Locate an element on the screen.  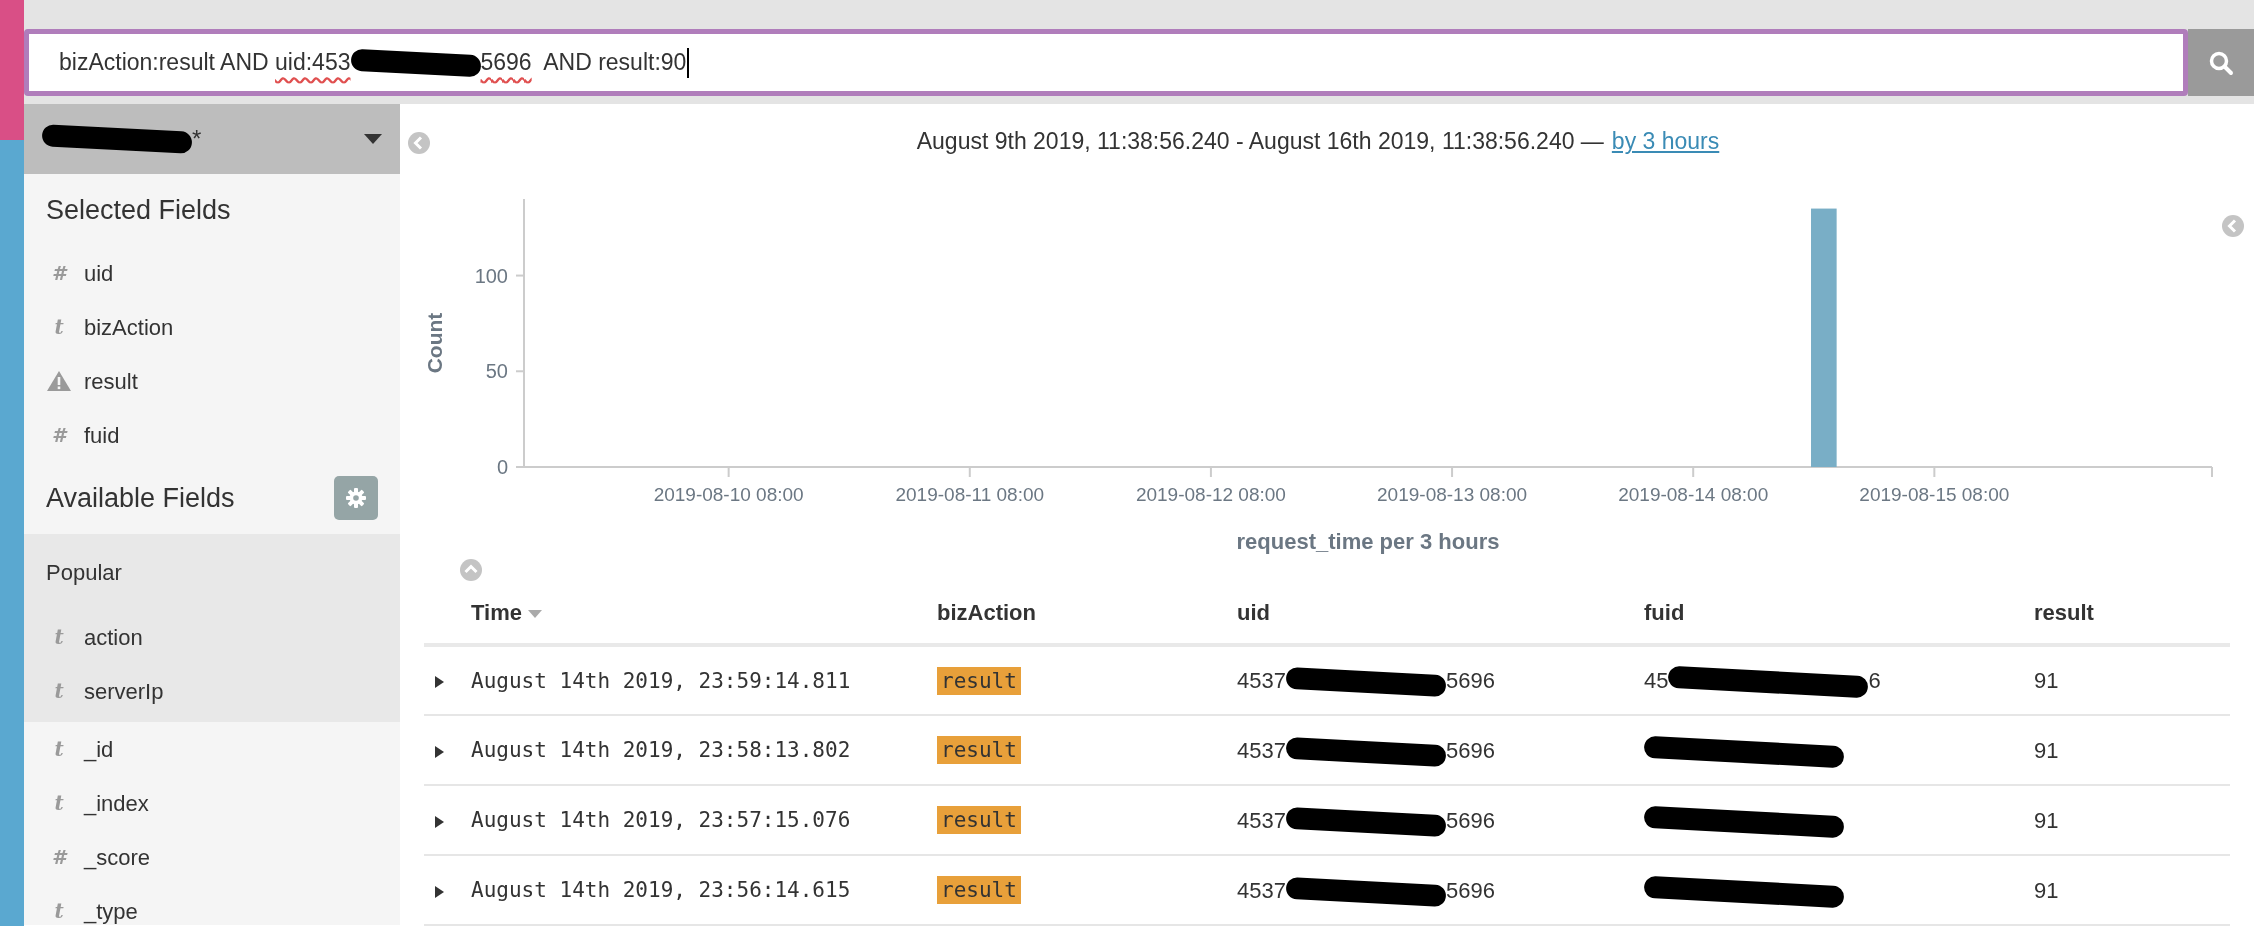
field-item: t _type is located at coordinates (212, 904).